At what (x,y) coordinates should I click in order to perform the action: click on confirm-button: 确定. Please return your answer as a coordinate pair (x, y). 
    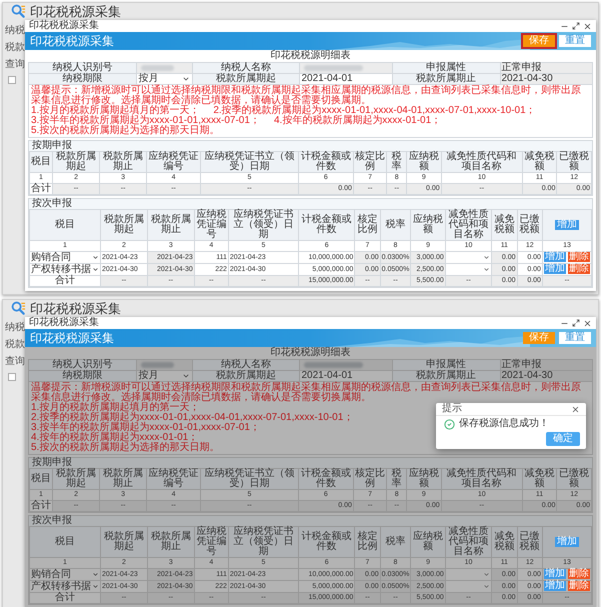
    Looking at the image, I should click on (563, 439).